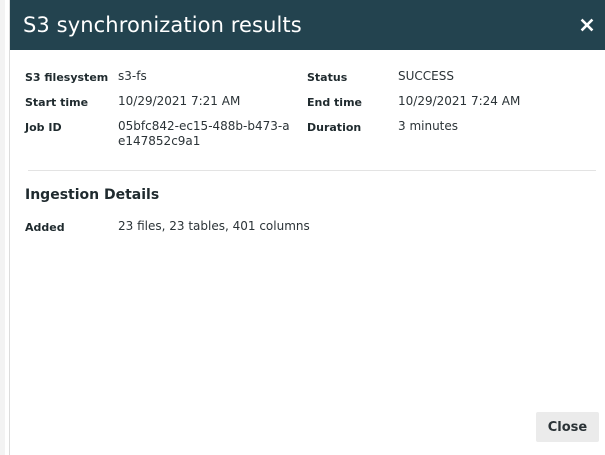 This screenshot has width=605, height=455. I want to click on end-time-label: End time, so click(334, 102).